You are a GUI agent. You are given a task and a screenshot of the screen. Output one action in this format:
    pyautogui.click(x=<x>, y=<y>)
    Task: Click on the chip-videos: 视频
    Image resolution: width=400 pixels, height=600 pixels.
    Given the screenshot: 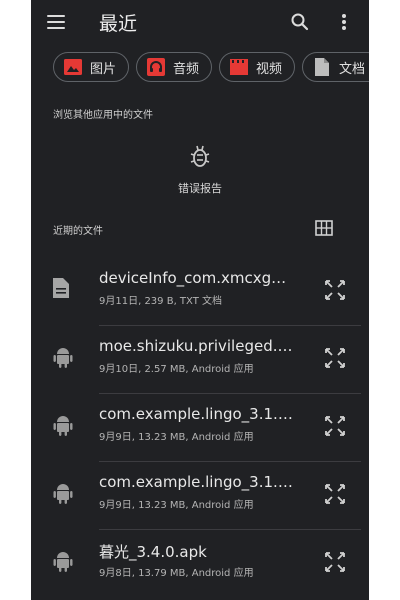 What is the action you would take?
    pyautogui.click(x=257, y=67)
    